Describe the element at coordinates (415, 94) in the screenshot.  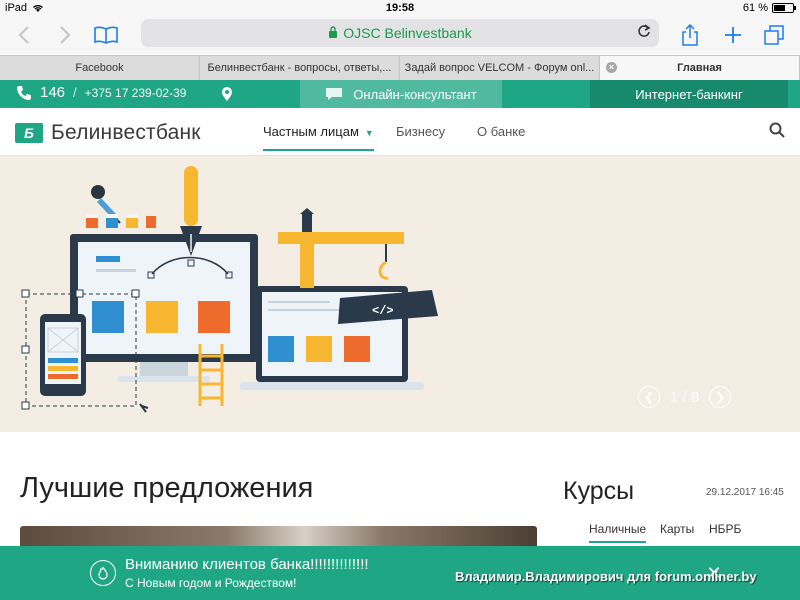
I see `online-consultant-label: Онлайн-консультант` at that location.